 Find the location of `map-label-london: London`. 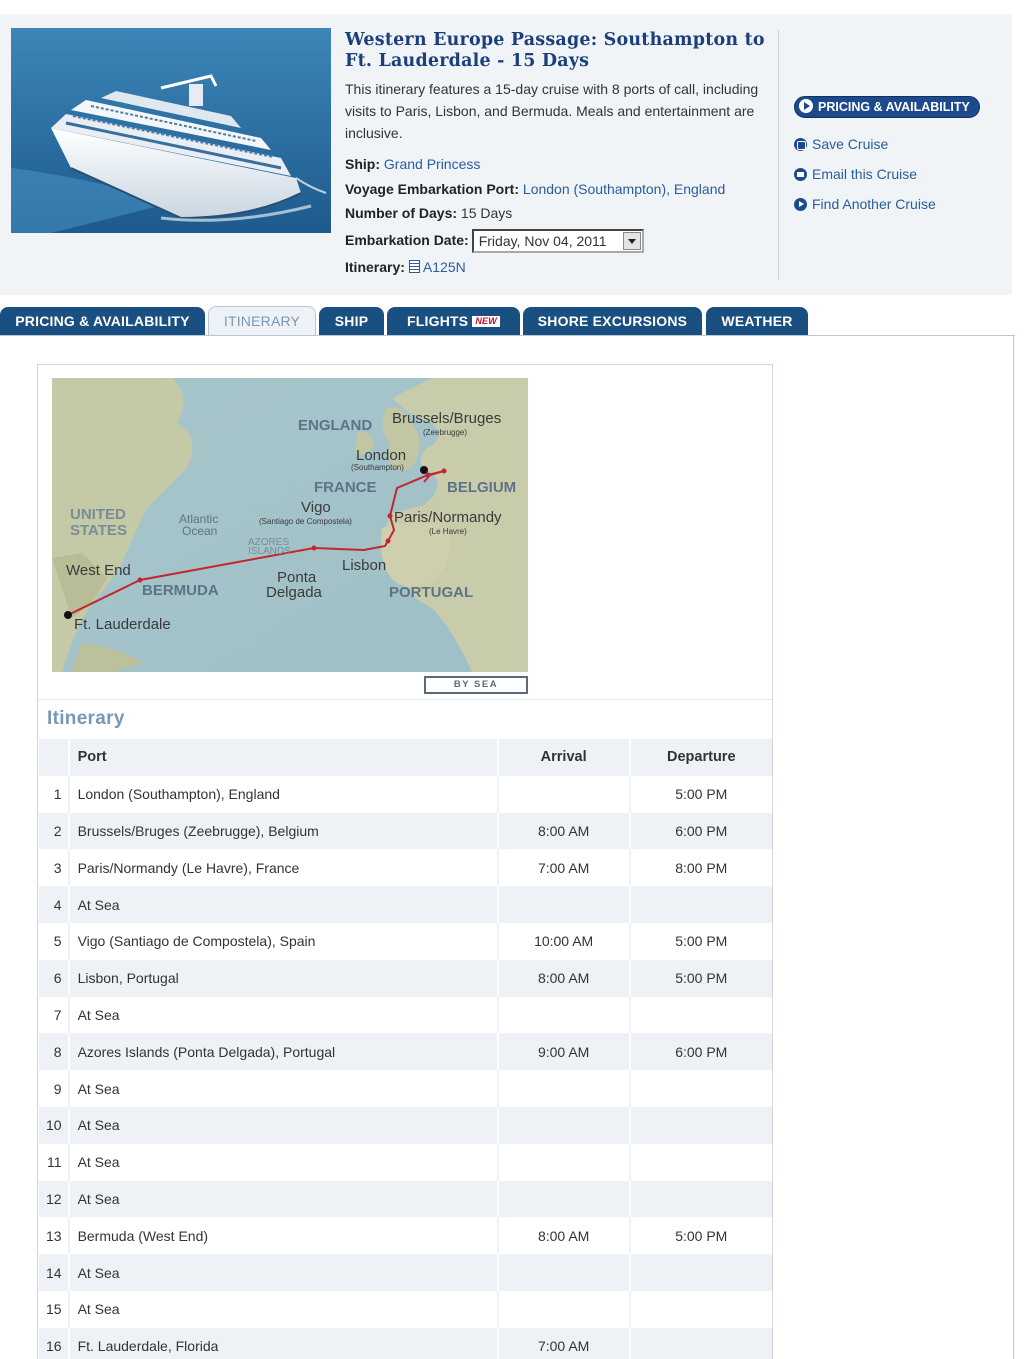

map-label-london: London is located at coordinates (381, 455).